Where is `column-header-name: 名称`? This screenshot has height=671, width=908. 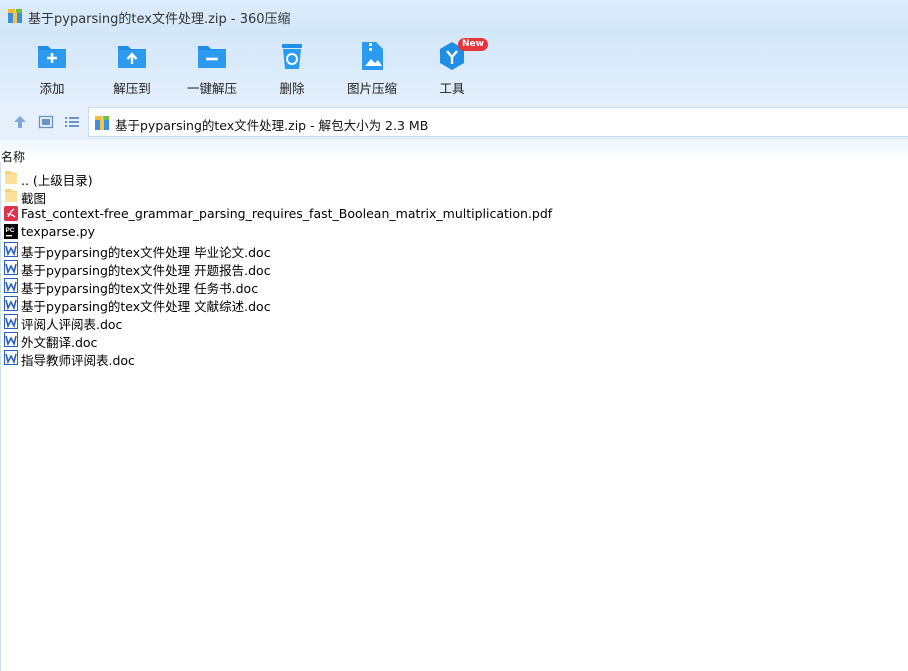
column-header-name: 名称 is located at coordinates (13, 156).